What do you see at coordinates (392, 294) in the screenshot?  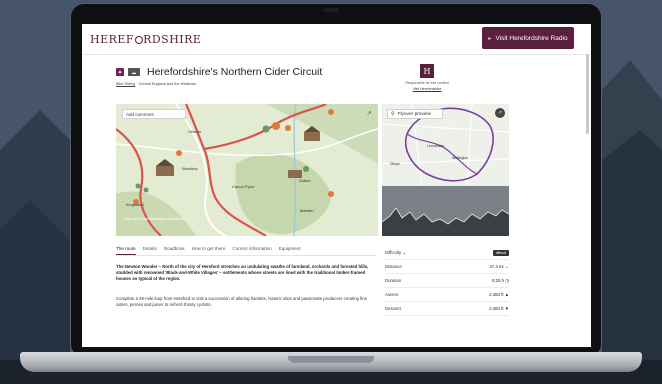 I see `stat-label: Ascent` at bounding box center [392, 294].